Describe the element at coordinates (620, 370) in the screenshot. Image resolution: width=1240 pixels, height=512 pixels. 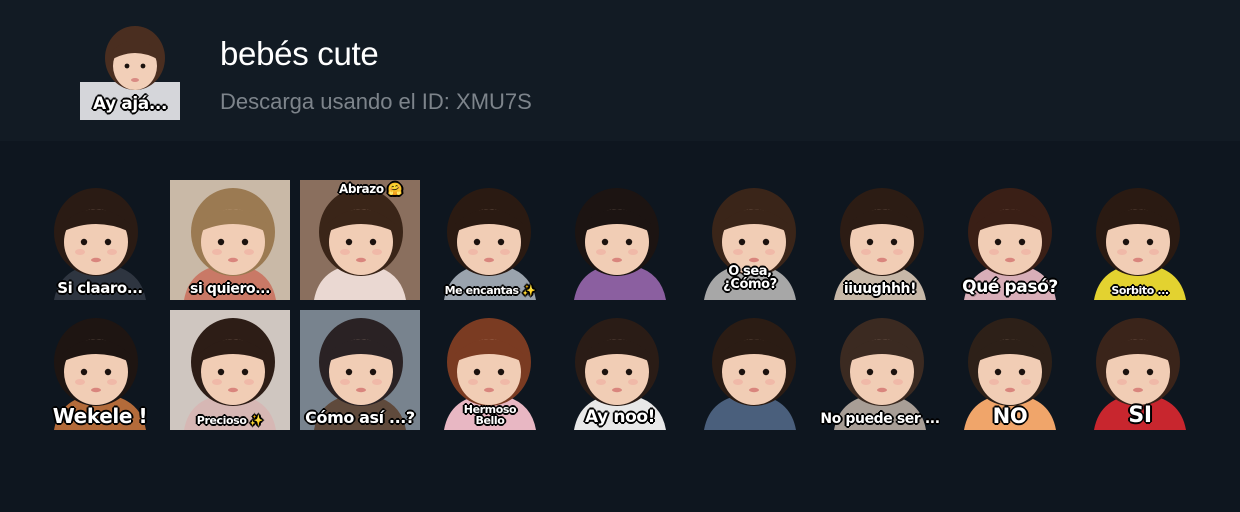
I see `sticker-tile: Ay noo!` at that location.